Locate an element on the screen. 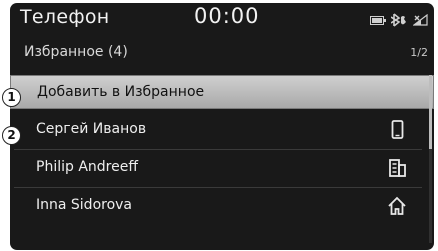  list-item-label: Сергей Иванов is located at coordinates (91, 129).